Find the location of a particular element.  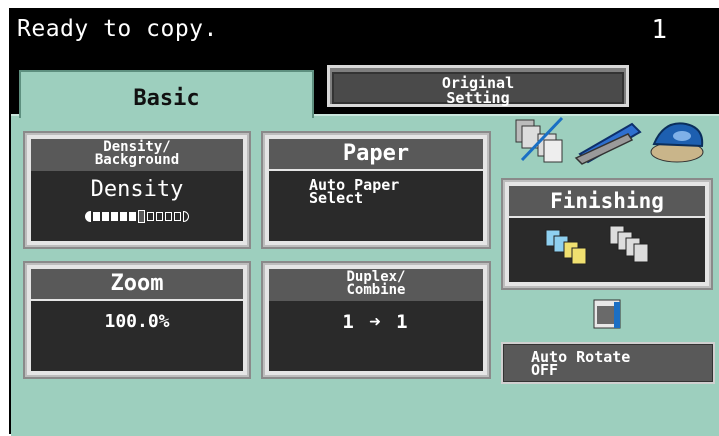

tab-original-setting: Original Setting is located at coordinates (478, 86).